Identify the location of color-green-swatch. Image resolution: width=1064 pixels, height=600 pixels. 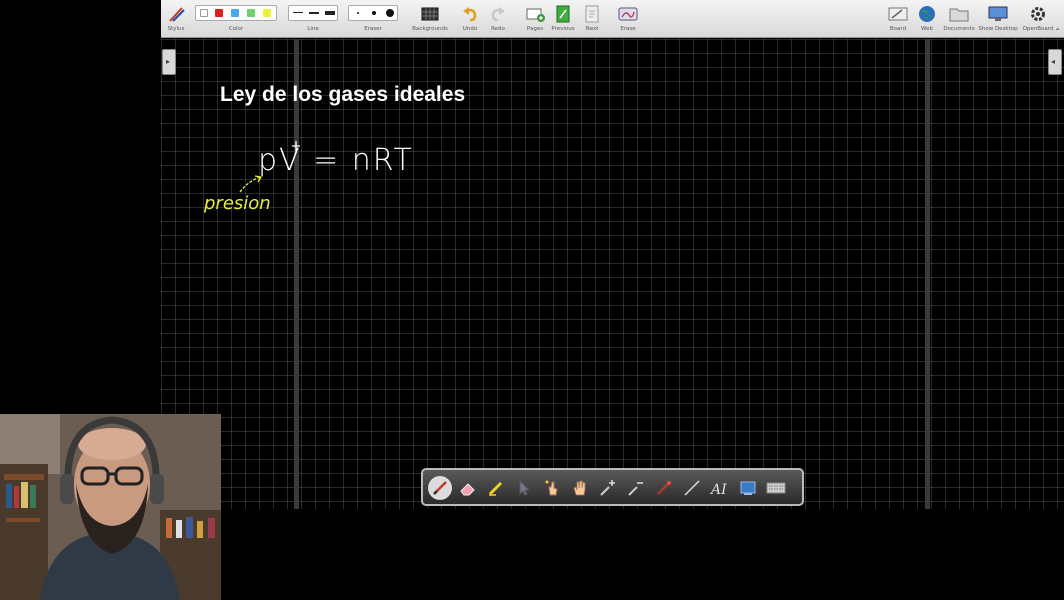
(251, 13).